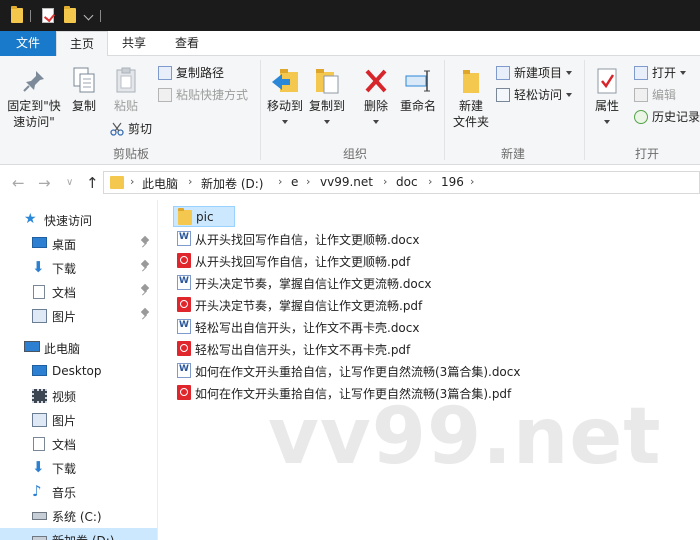 The width and height of the screenshot is (700, 540). Describe the element at coordinates (39, 420) in the screenshot. I see `pictures-icon` at that location.